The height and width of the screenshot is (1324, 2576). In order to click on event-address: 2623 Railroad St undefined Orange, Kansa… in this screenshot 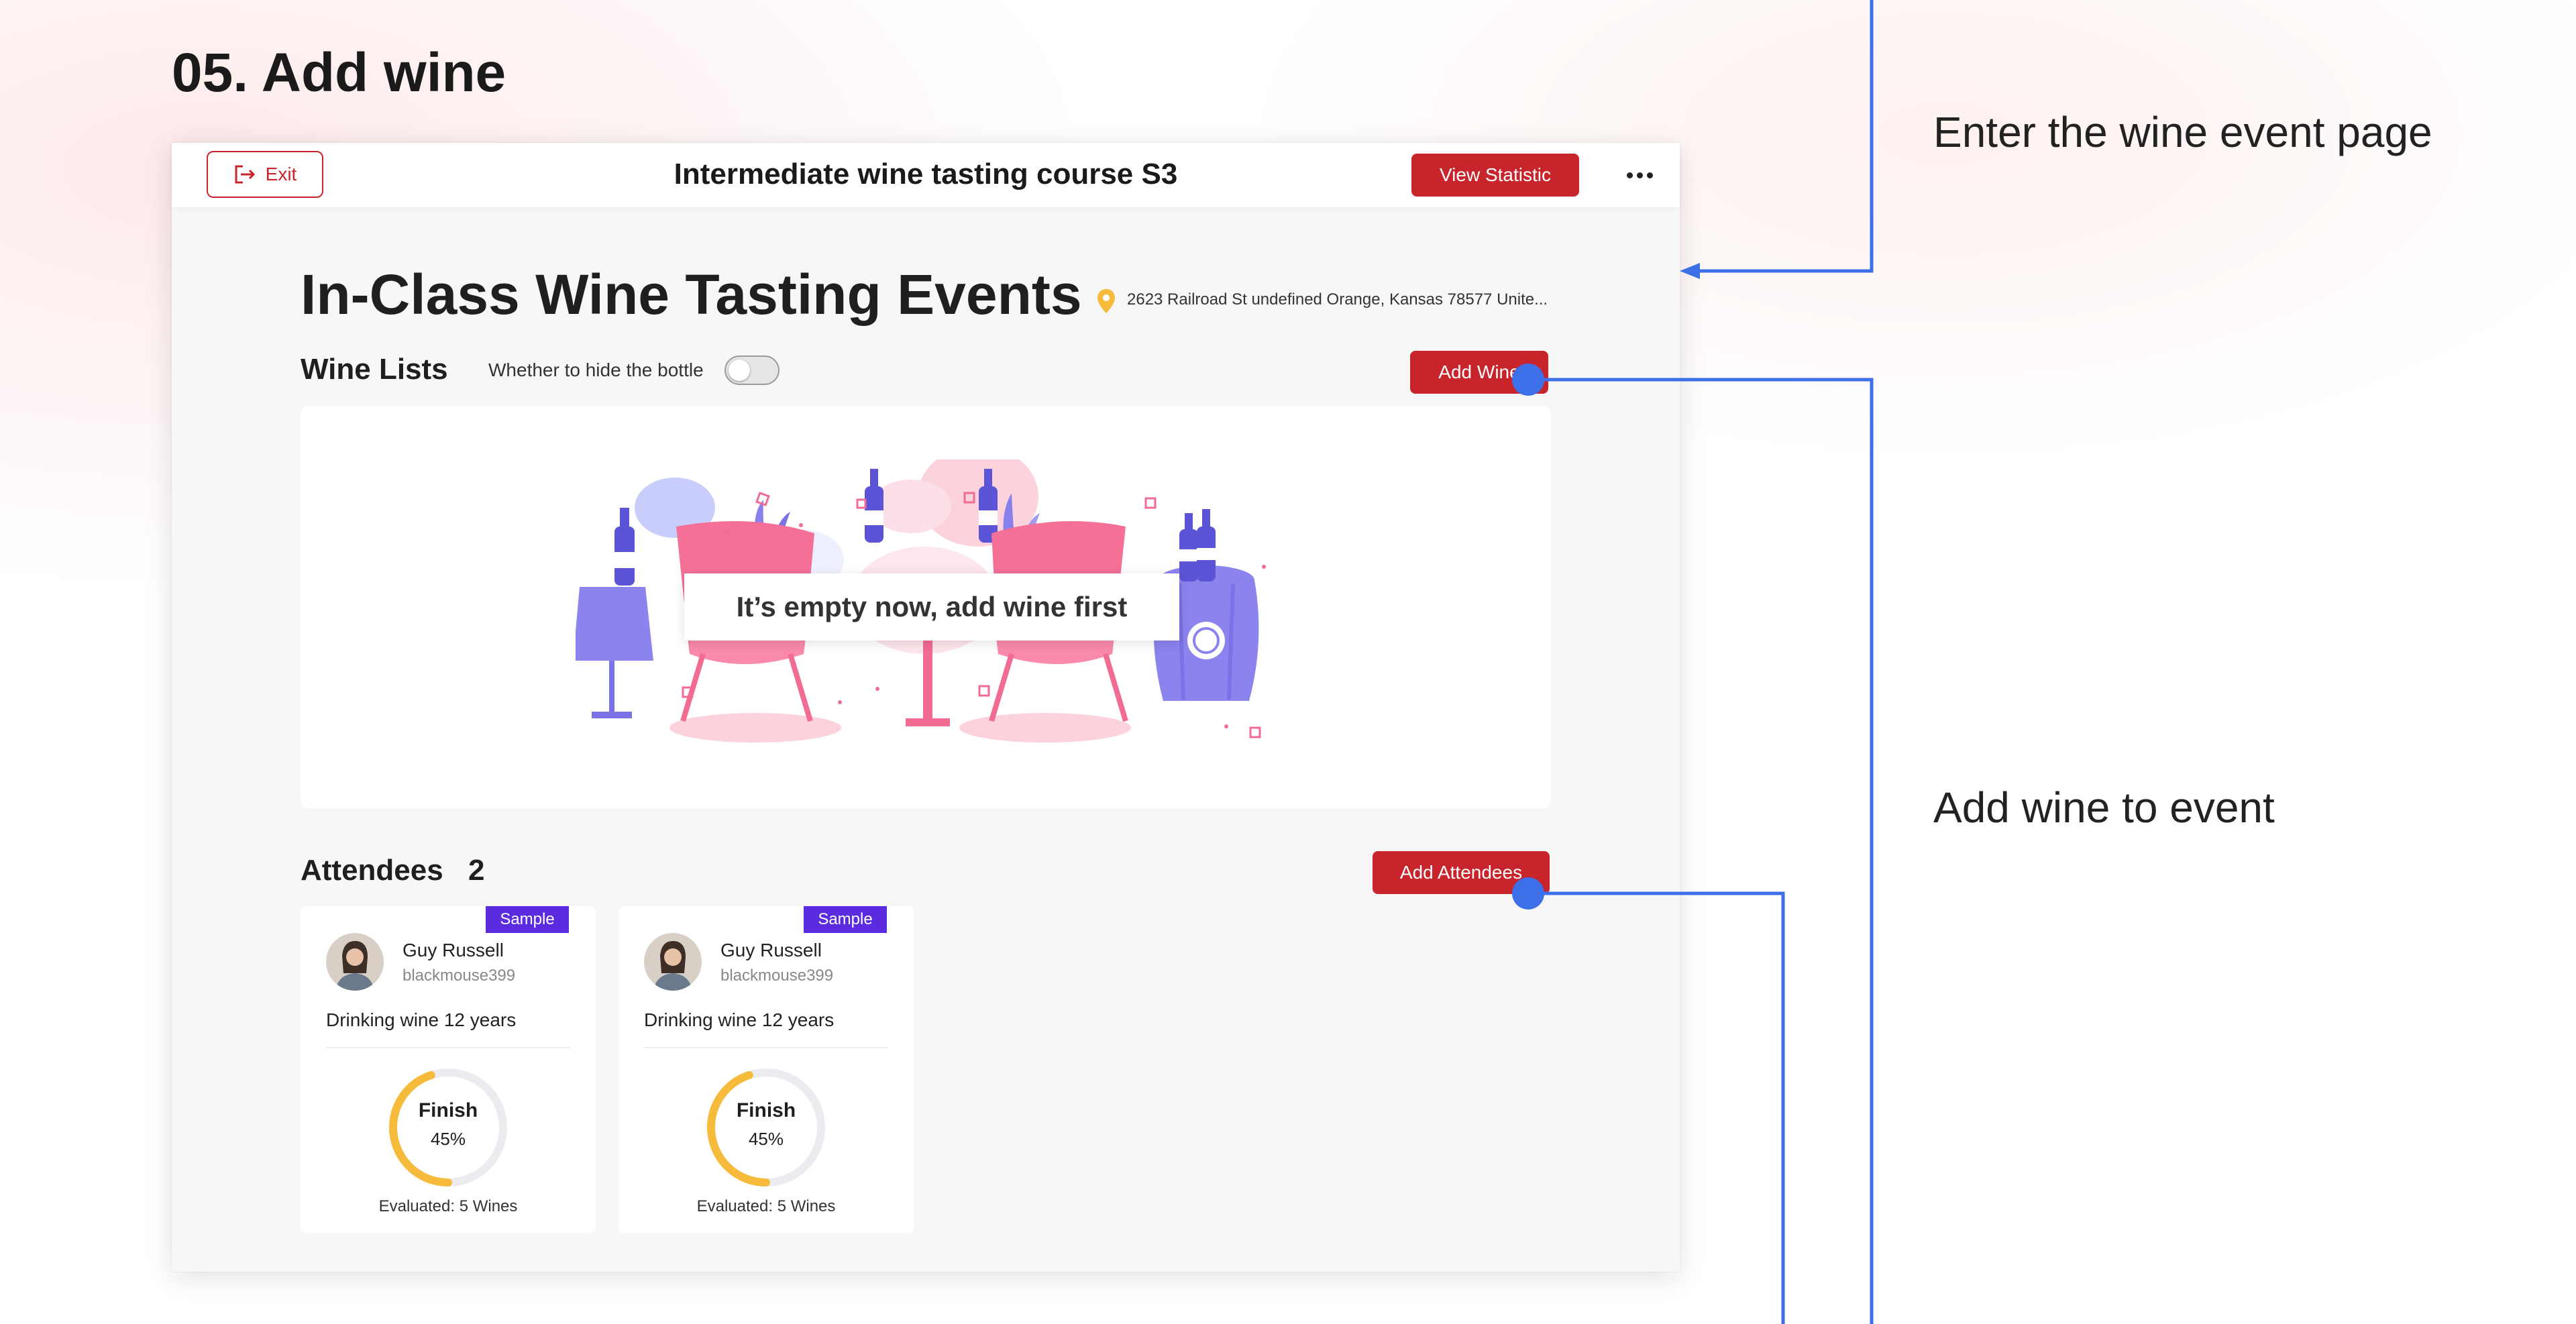, I will do `click(1337, 299)`.